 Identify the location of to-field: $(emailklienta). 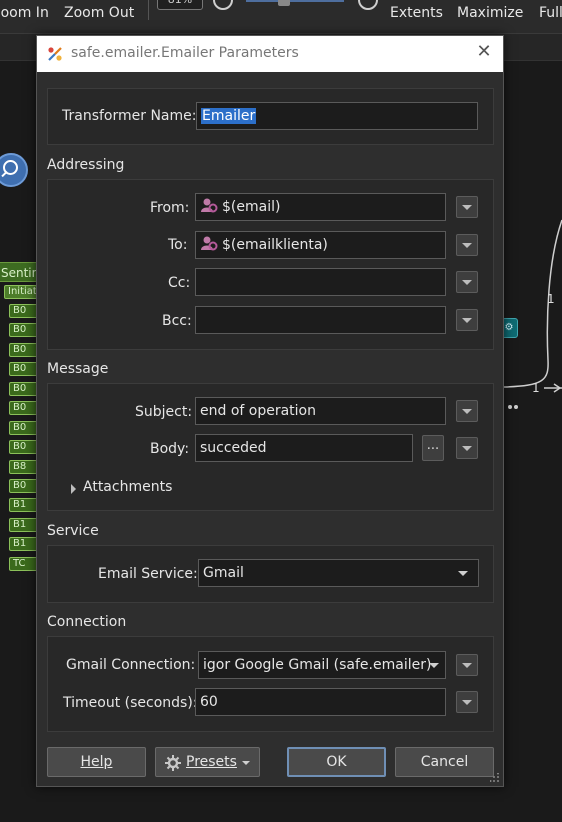
(320, 245).